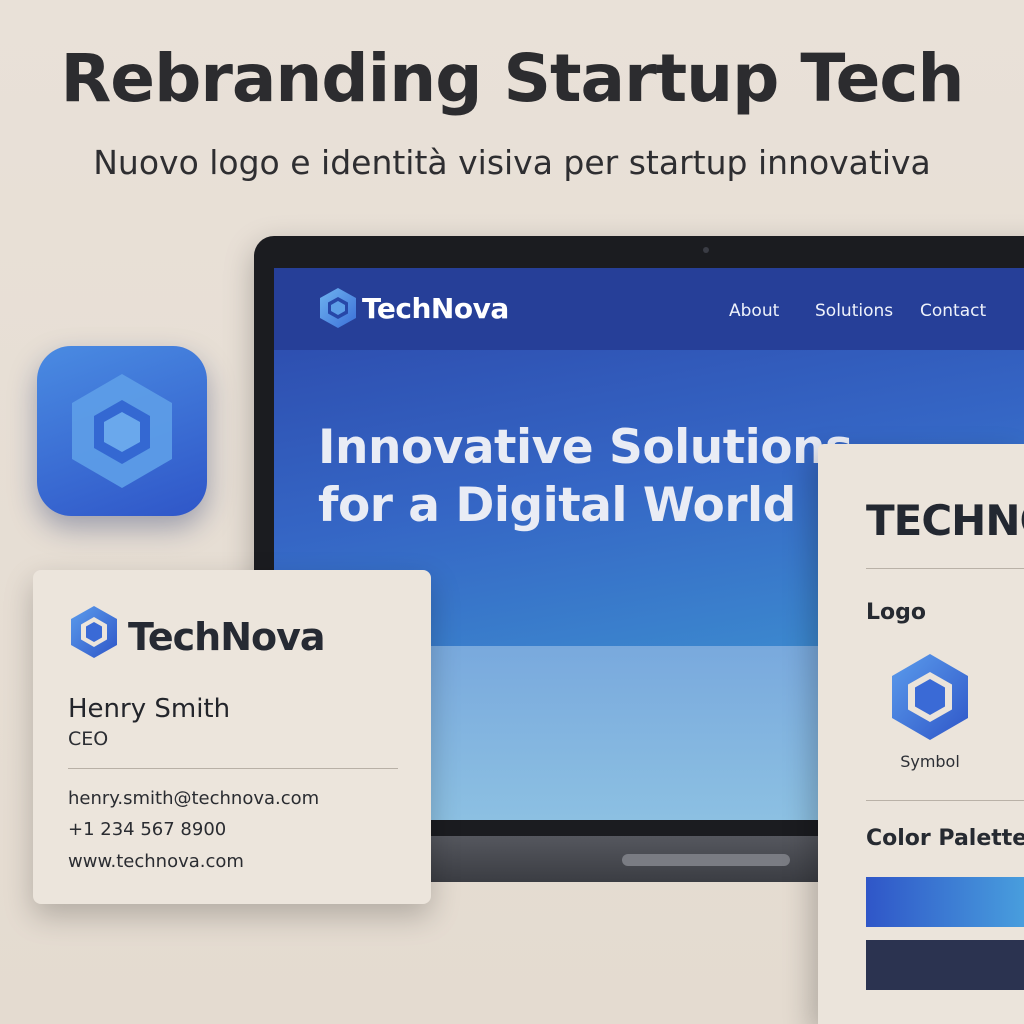 The image size is (1024, 1024). Describe the element at coordinates (930, 761) in the screenshot. I see `guide-logo-caption: Symbol` at that location.